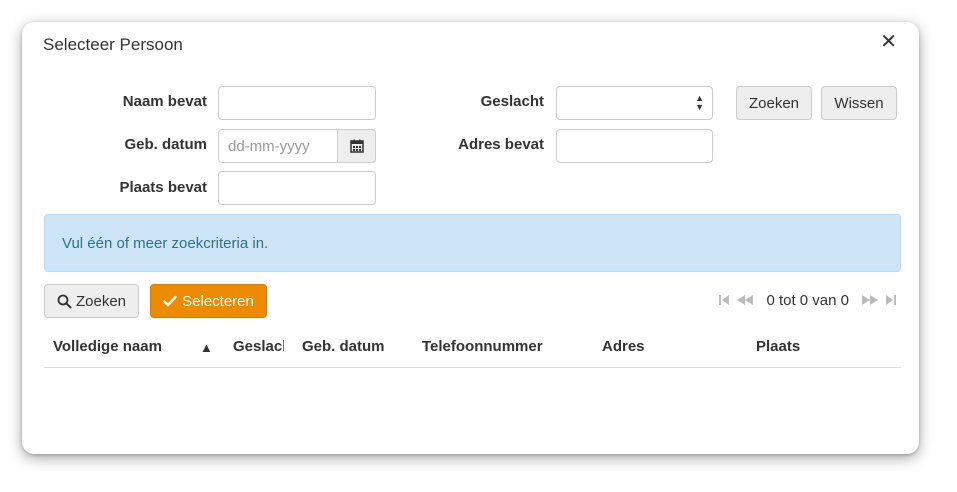 The image size is (957, 492). Describe the element at coordinates (888, 42) in the screenshot. I see `close-icon: ✕` at that location.